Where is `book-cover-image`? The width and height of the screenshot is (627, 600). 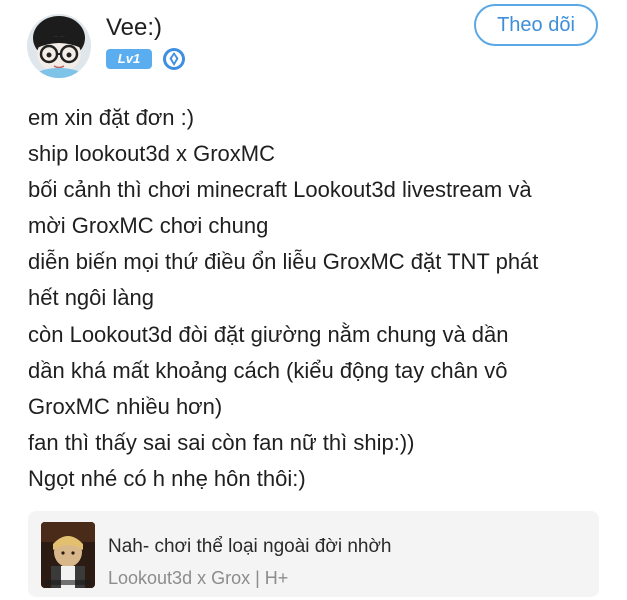
book-cover-image is located at coordinates (68, 555).